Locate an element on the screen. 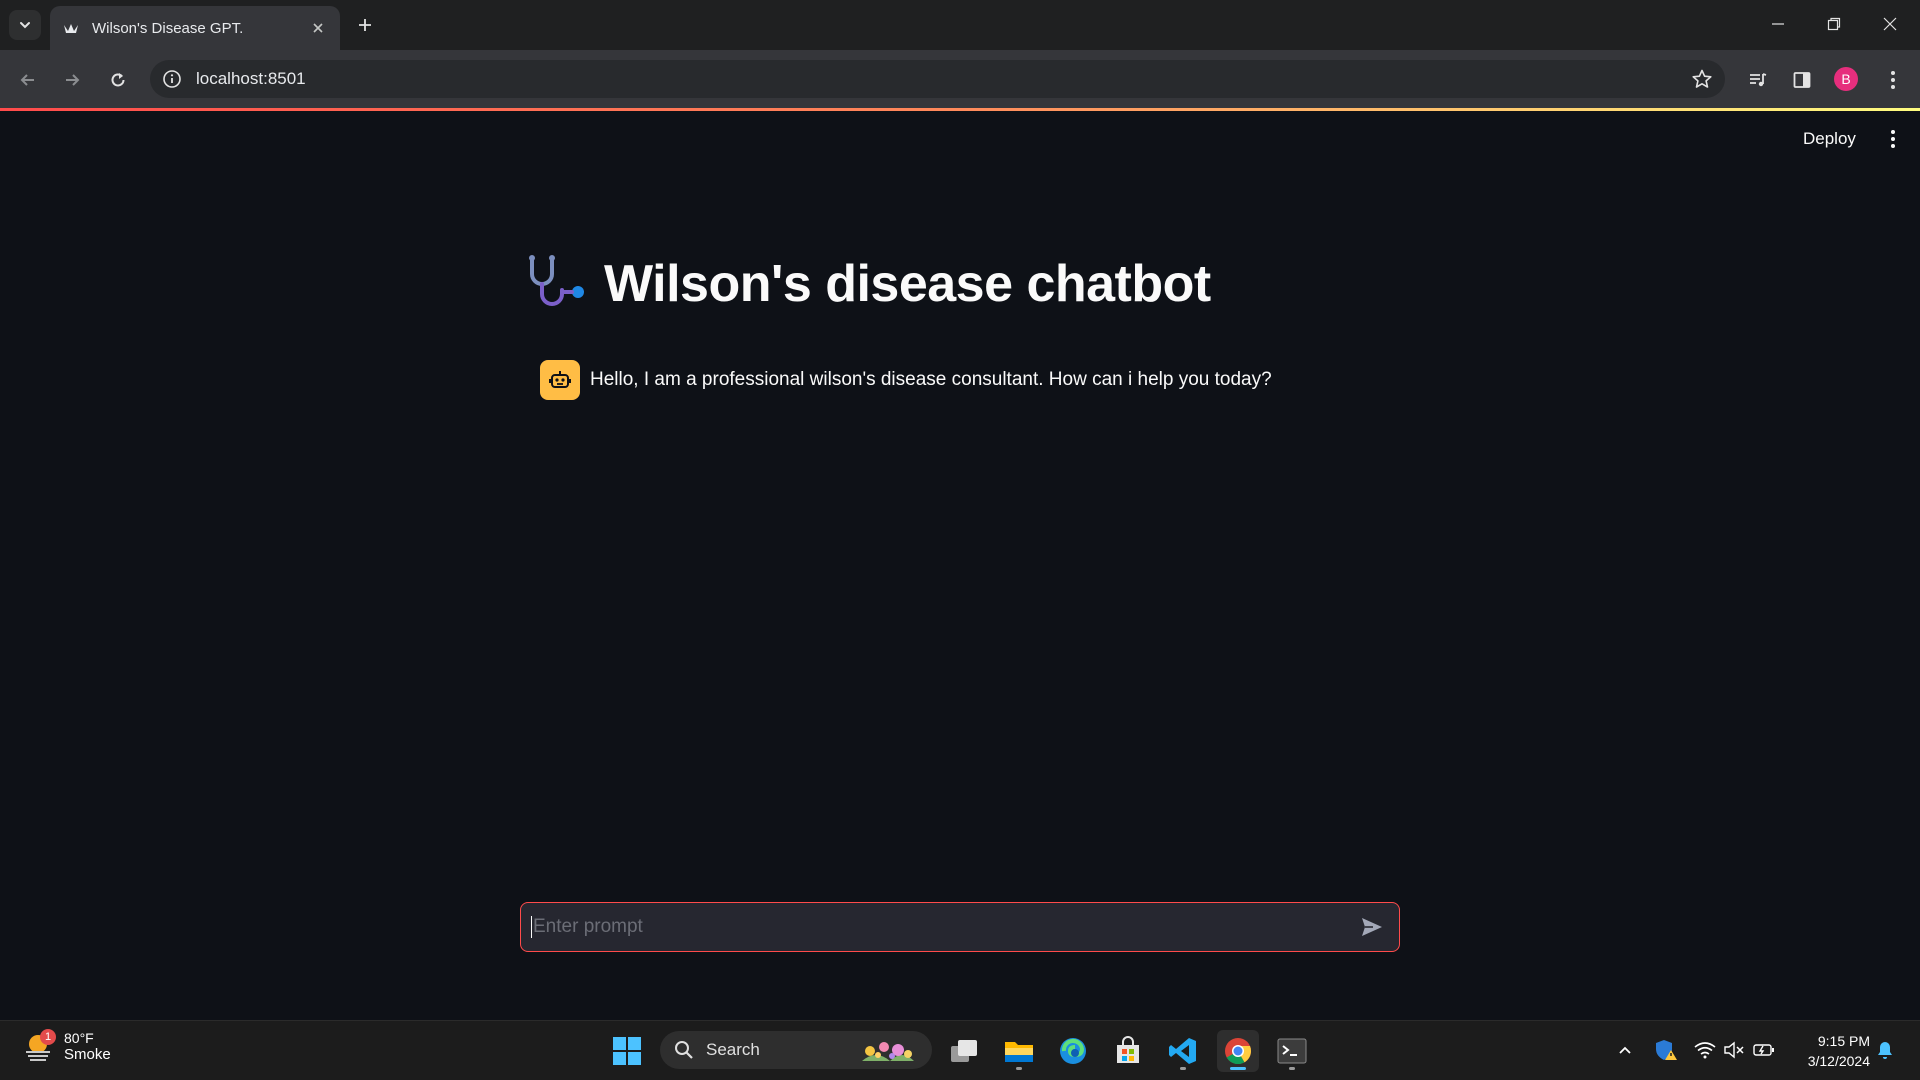 The height and width of the screenshot is (1080, 1920). site-info-icon is located at coordinates (172, 79).